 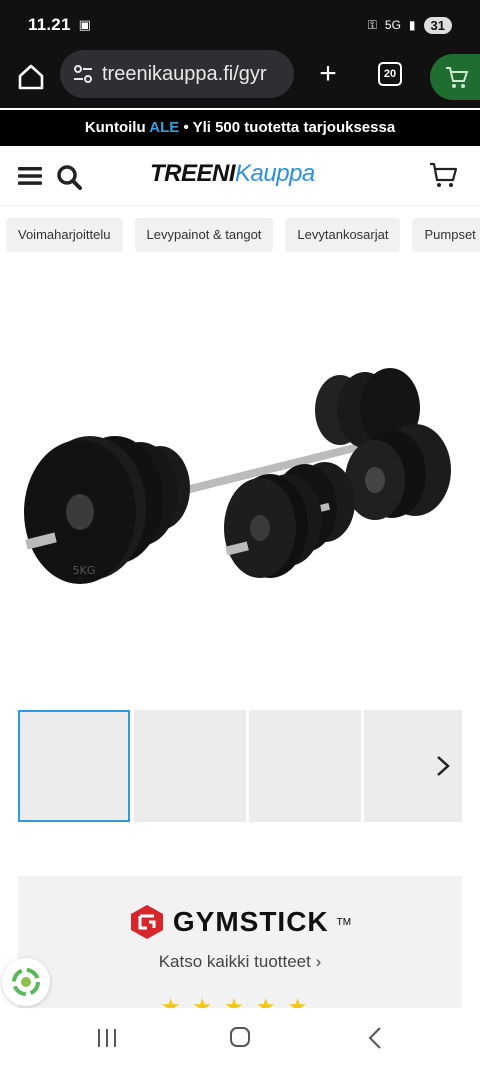 I want to click on barbell-left-plates: 5KG, so click(x=107, y=510).